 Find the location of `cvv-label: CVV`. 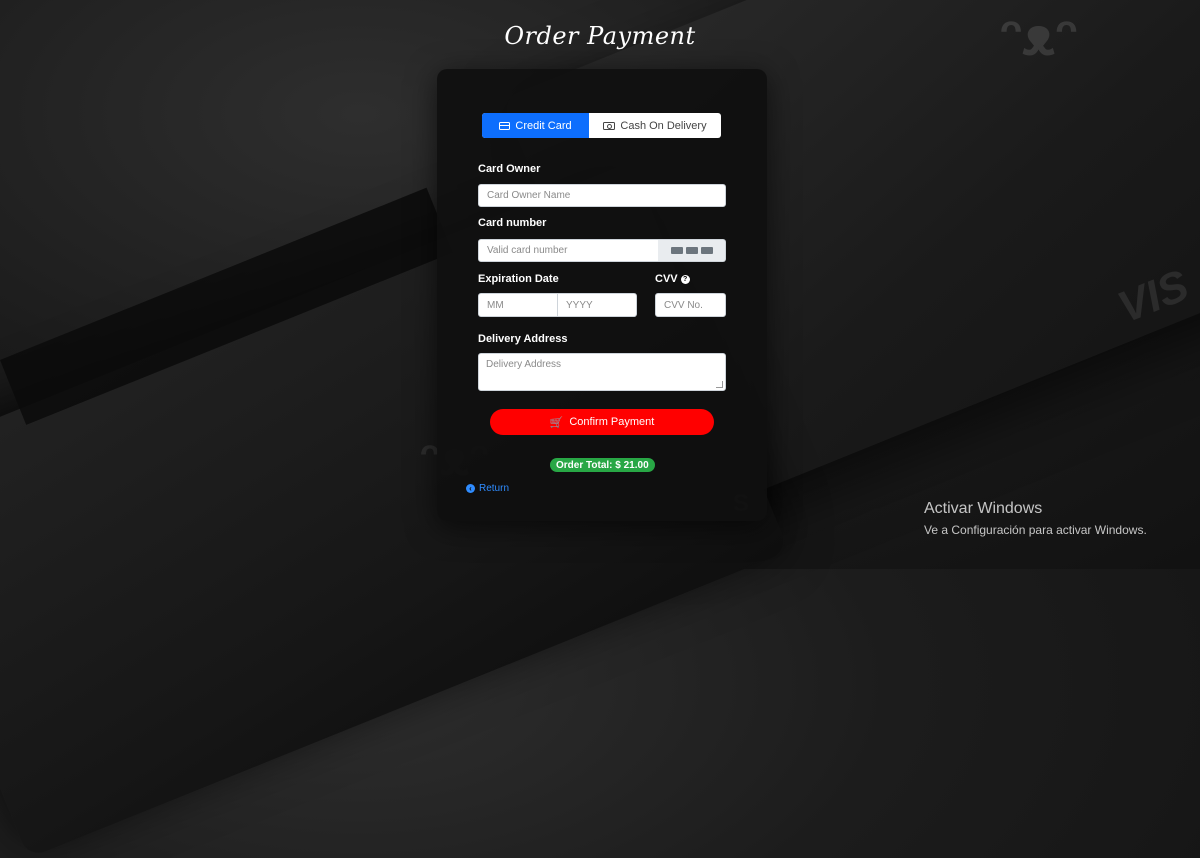

cvv-label: CVV is located at coordinates (666, 279).